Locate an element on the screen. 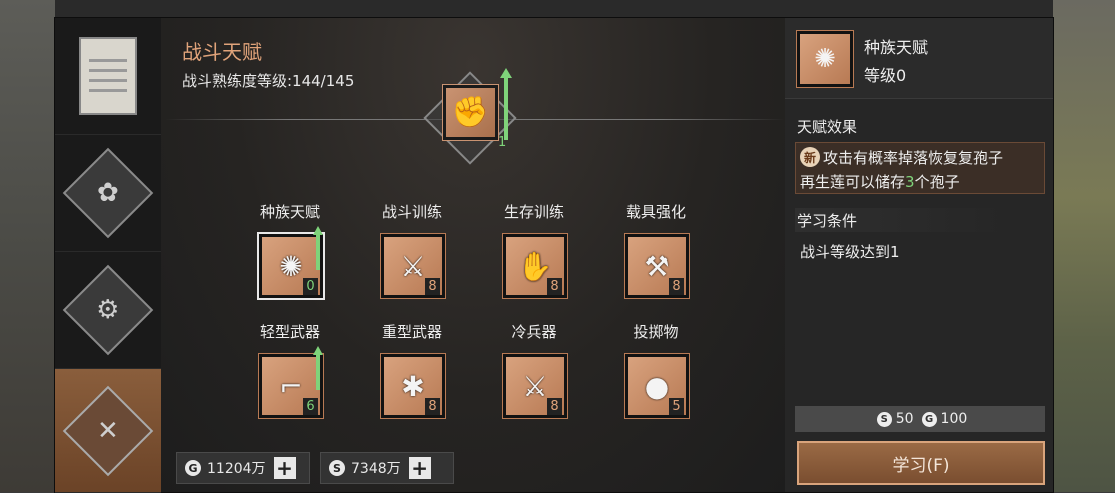 This screenshot has width=1115, height=493. proficiency-level: 战斗熟练度等级:144/145 is located at coordinates (268, 81).